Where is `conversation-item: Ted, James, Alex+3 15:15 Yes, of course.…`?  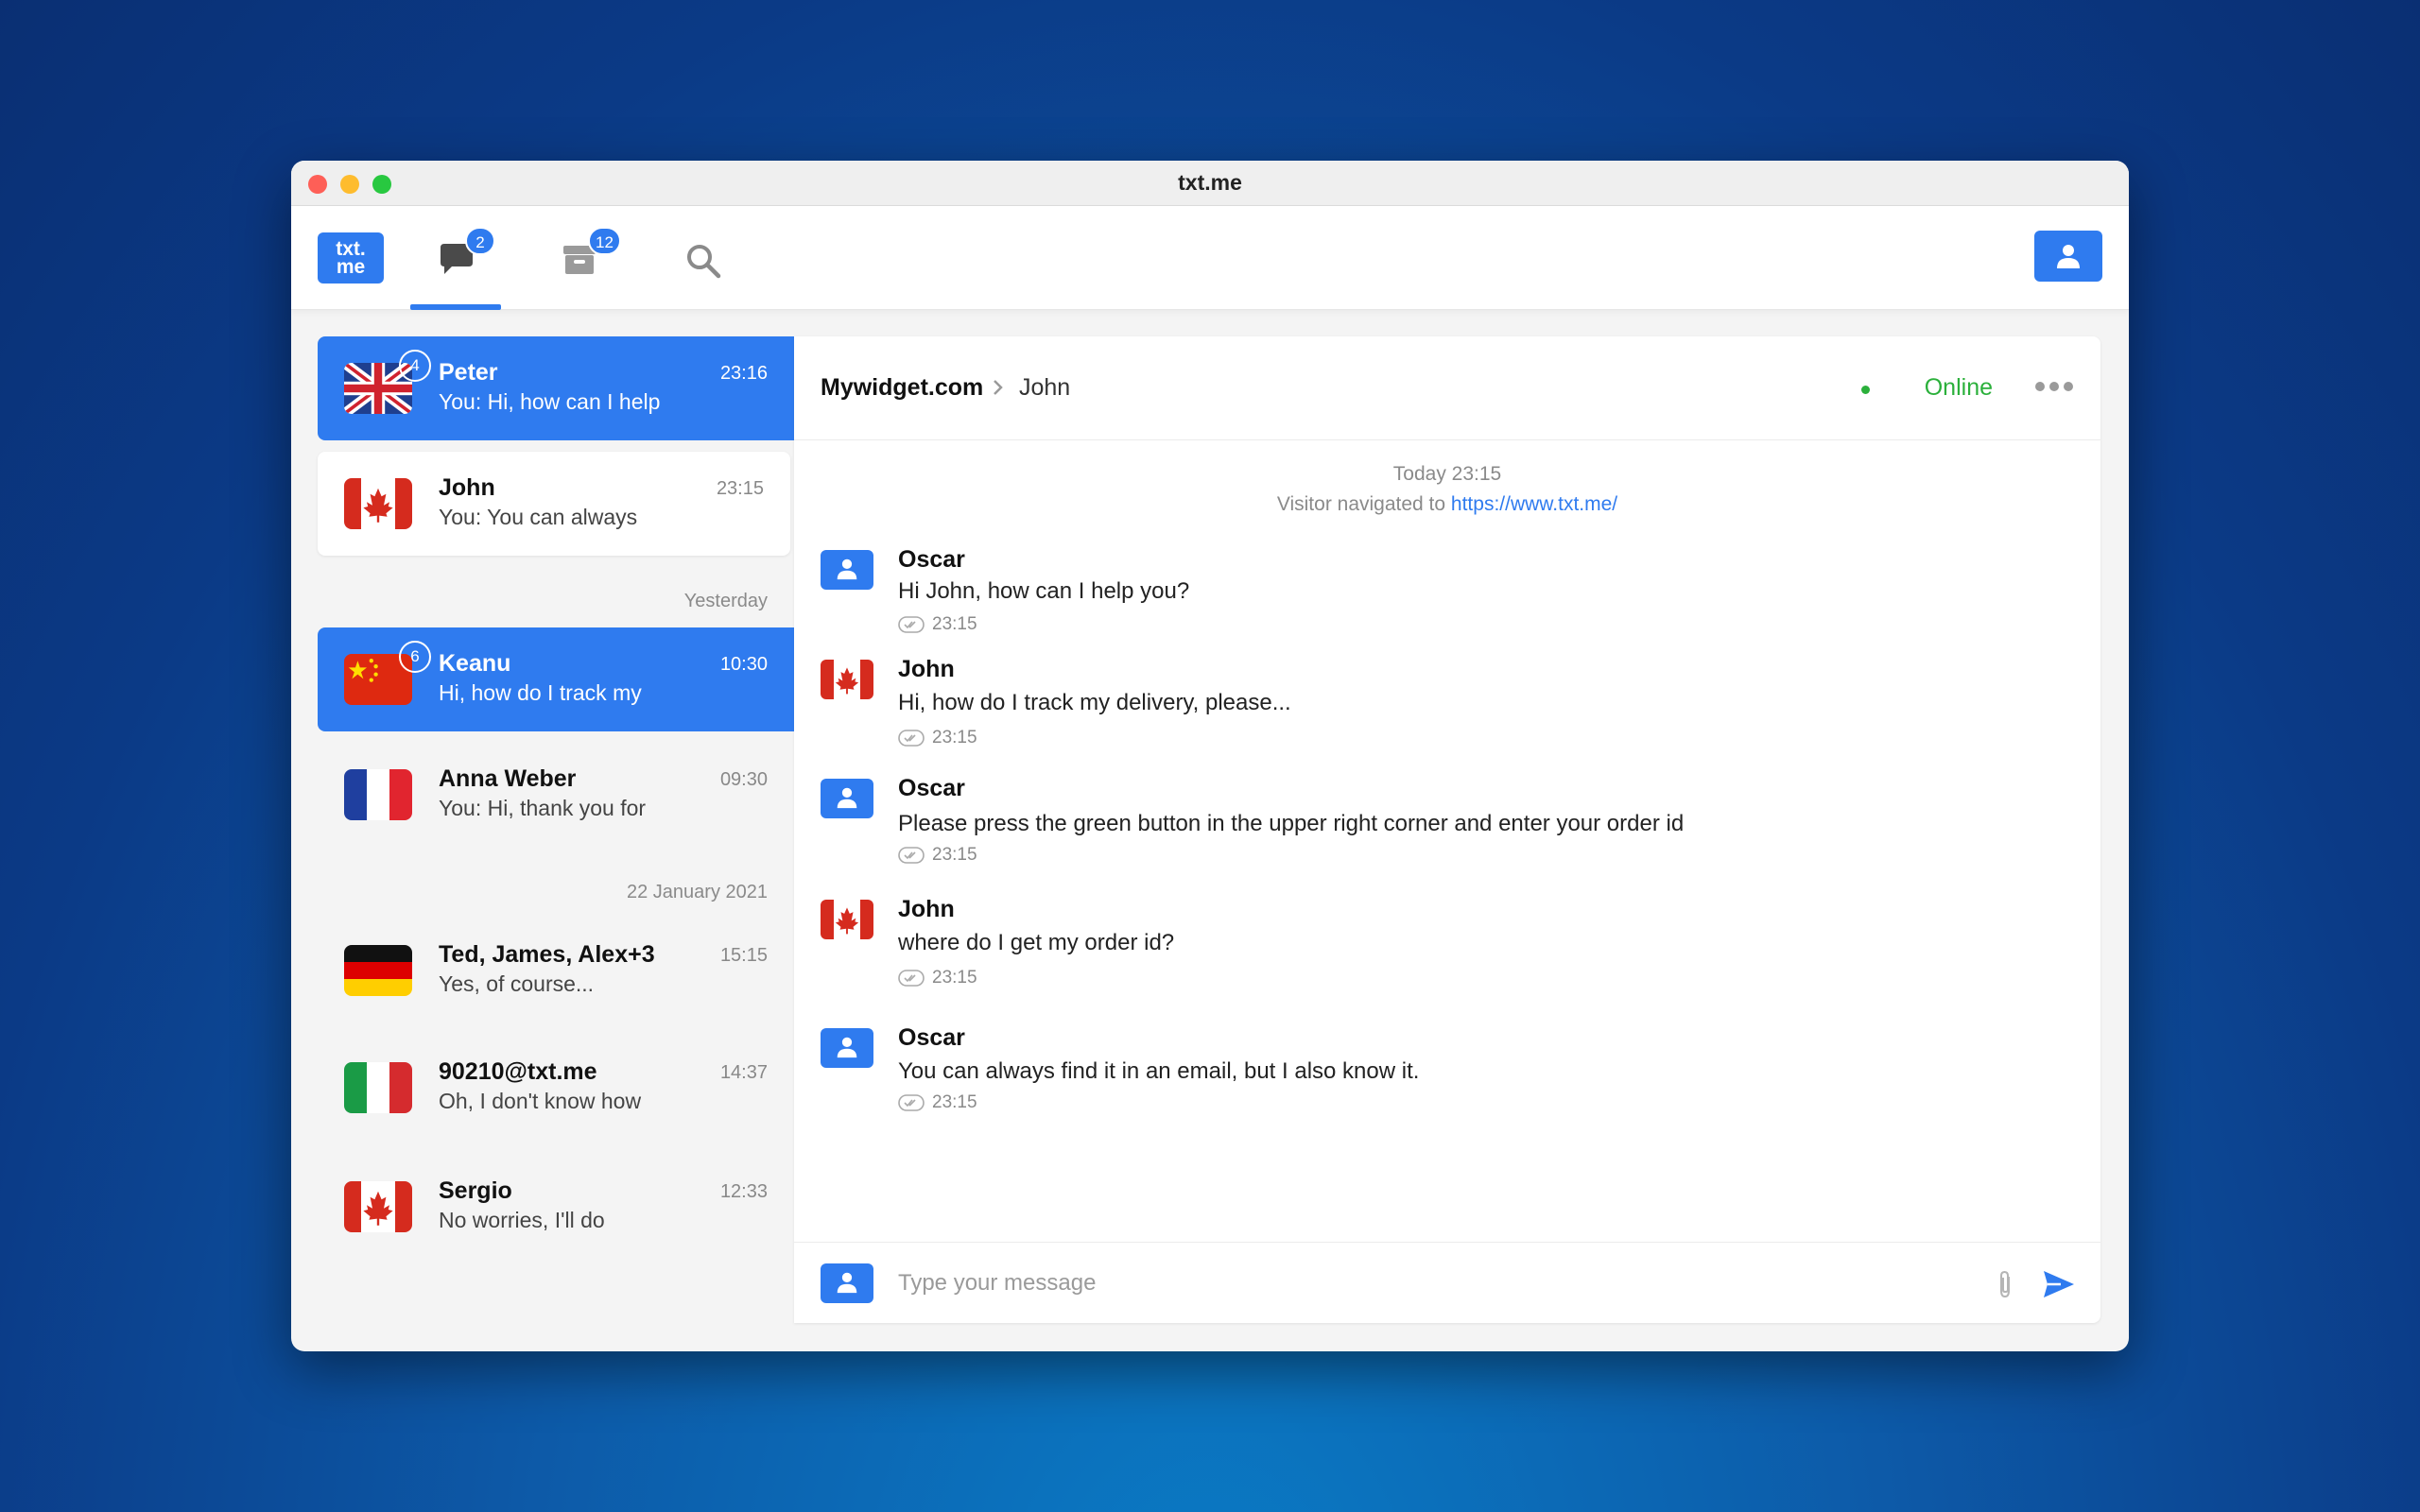 conversation-item: Ted, James, Alex+3 15:15 Yes, of course.… is located at coordinates (556, 970).